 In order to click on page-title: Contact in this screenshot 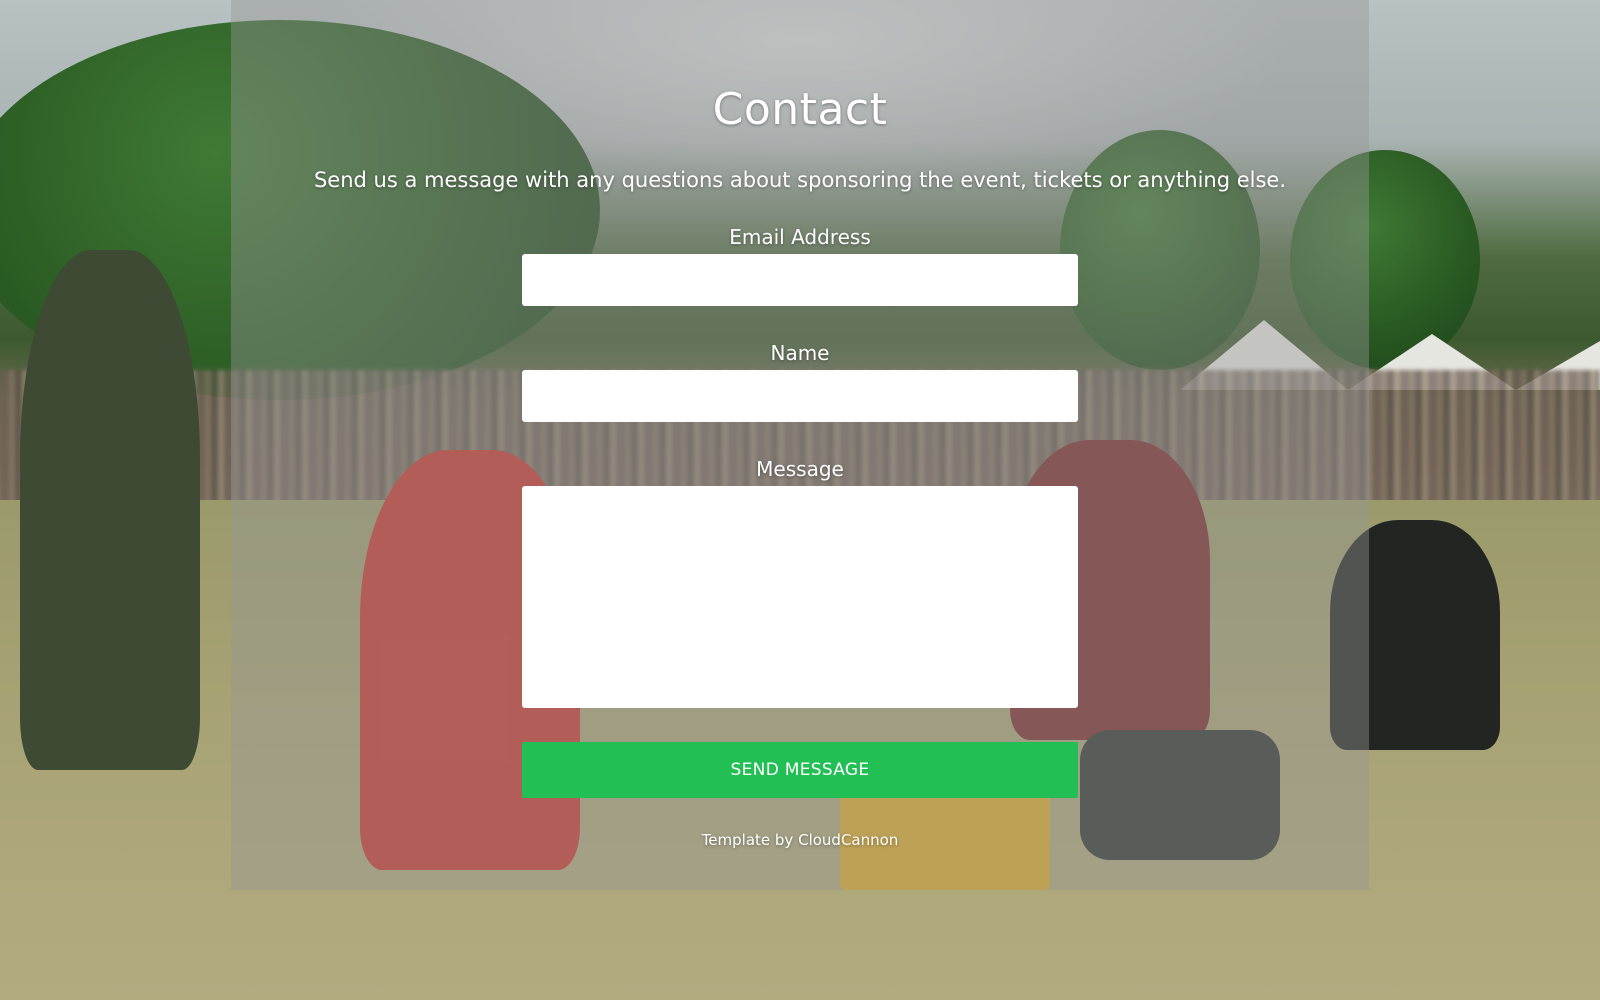, I will do `click(800, 109)`.